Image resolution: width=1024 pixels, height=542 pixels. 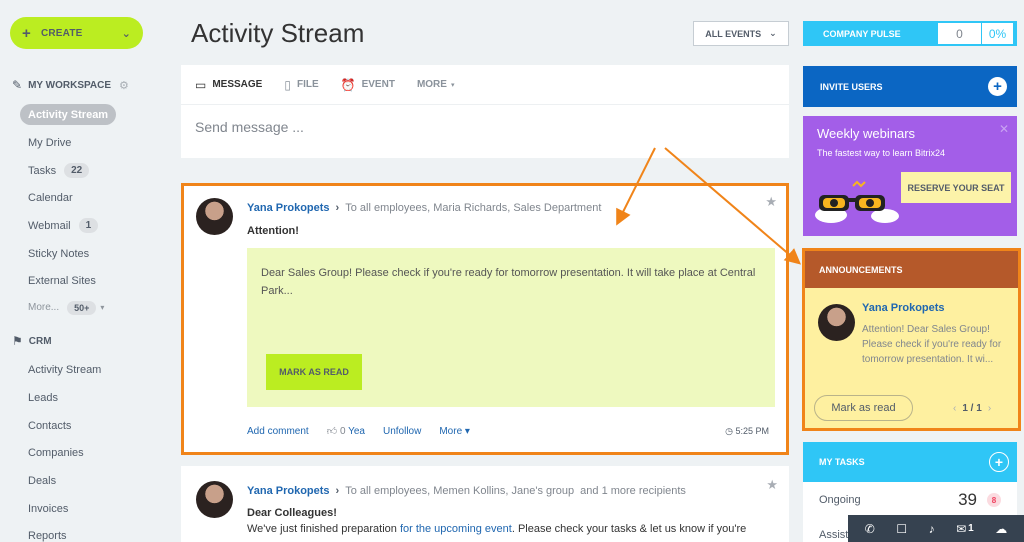 I want to click on announcement-pager: ‹ 1 / 1 ›, so click(x=972, y=408).